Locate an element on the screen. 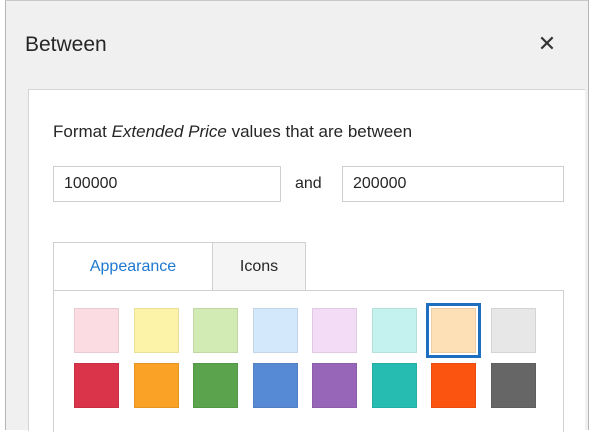 The image size is (591, 432). close-button: ✕ is located at coordinates (547, 44).